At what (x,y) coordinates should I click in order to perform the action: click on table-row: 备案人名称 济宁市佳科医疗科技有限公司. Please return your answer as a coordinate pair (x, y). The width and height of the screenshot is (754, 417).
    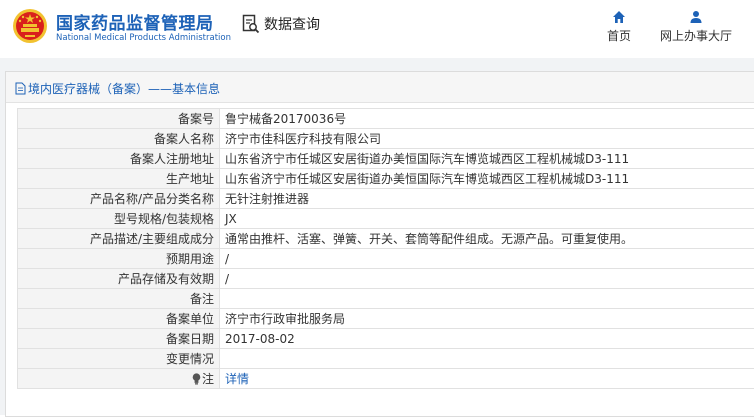
    Looking at the image, I should click on (386, 139).